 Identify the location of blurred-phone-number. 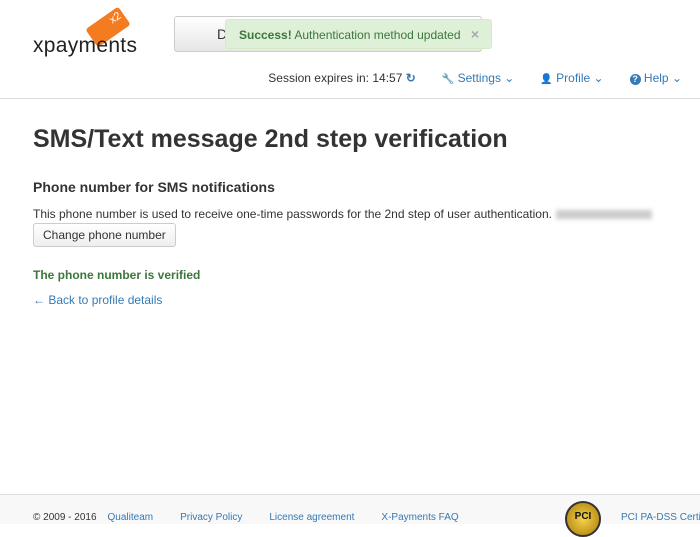
(603, 215).